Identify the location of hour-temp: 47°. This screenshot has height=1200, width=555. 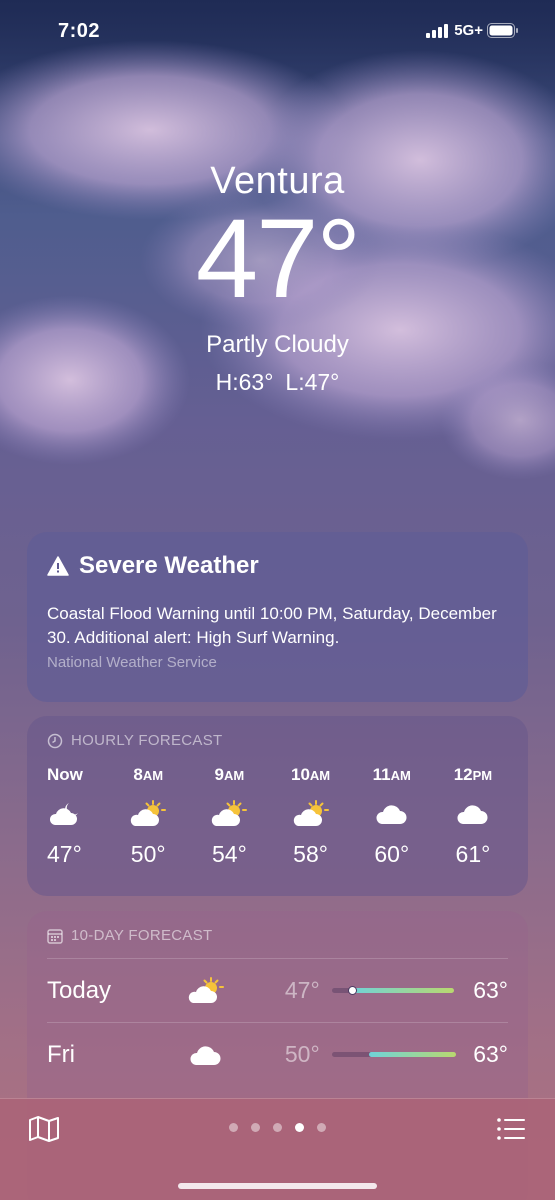
(64, 854).